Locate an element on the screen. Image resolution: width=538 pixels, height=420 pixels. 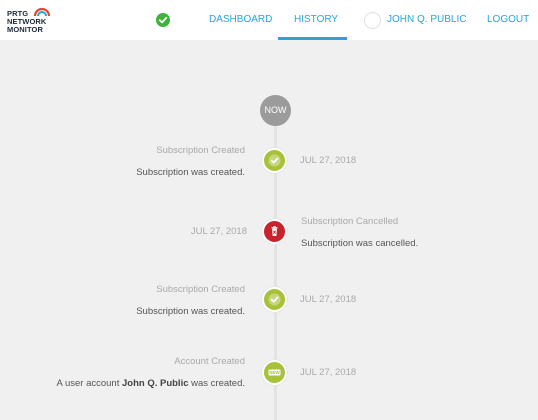
nav-user-profile: JOHN Q. PUBLIC is located at coordinates (426, 19).